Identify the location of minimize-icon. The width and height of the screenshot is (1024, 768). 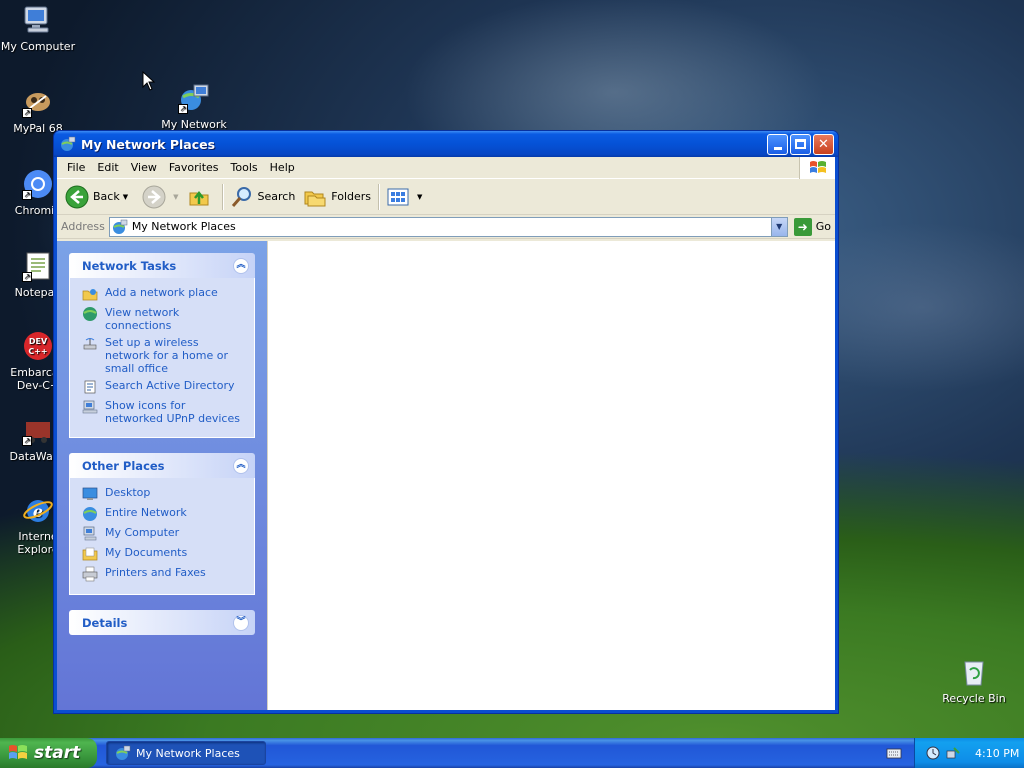
(777, 148).